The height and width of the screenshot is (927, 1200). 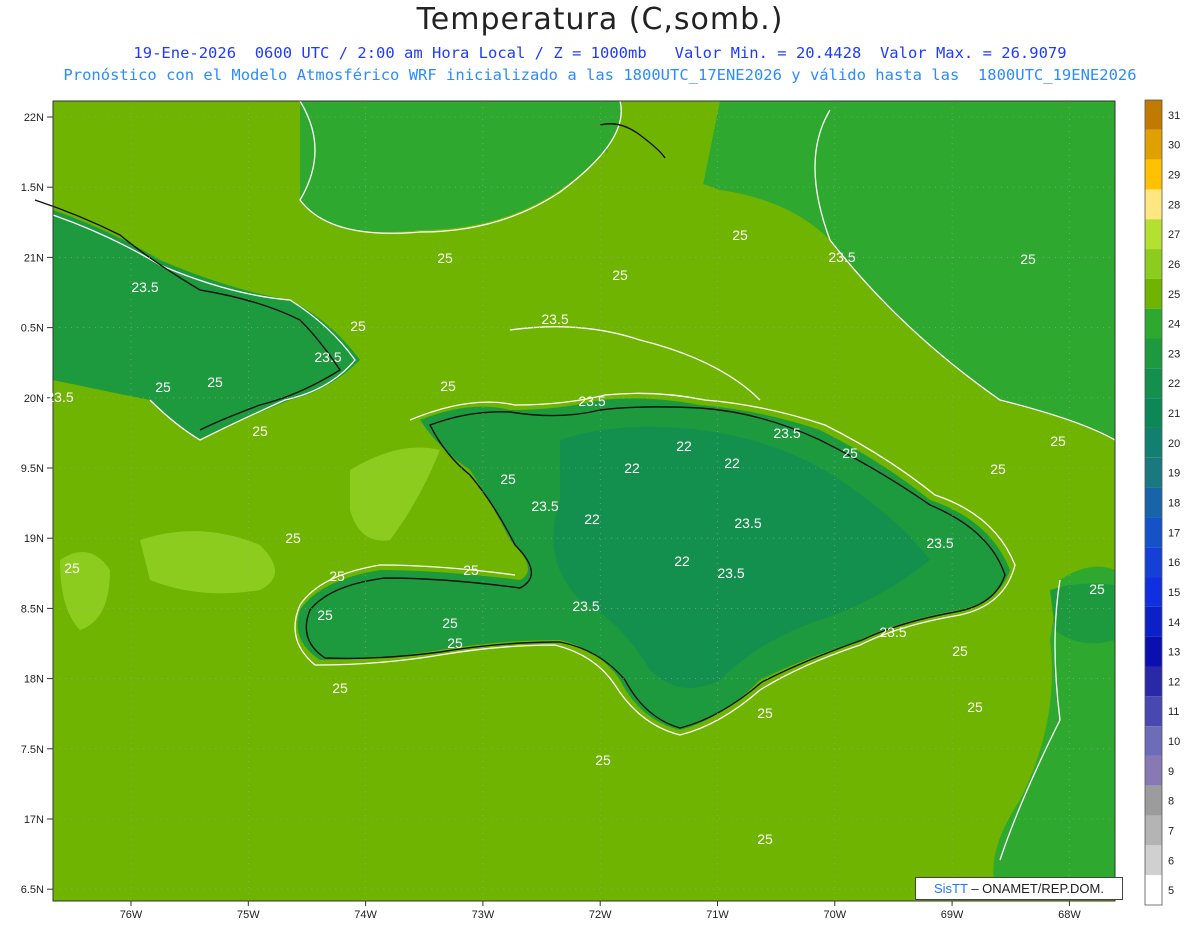 I want to click on lat-label: 20N, so click(x=34, y=399).